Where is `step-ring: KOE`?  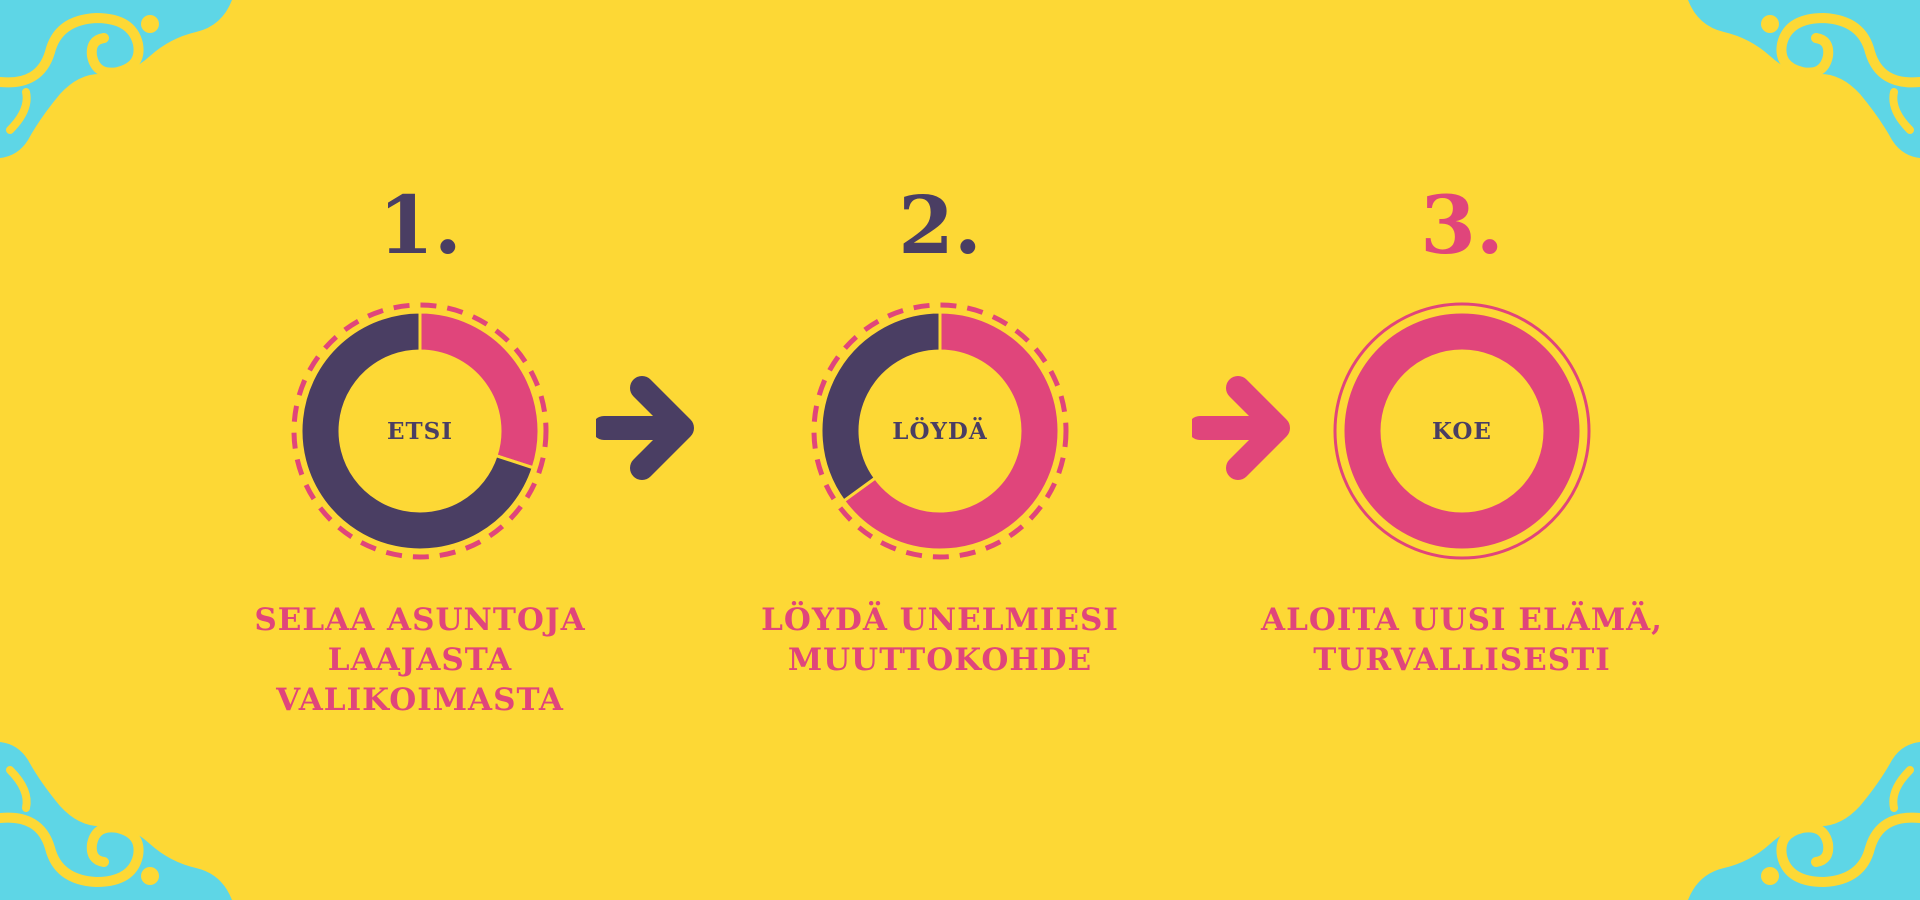
step-ring: KOE is located at coordinates (1462, 431).